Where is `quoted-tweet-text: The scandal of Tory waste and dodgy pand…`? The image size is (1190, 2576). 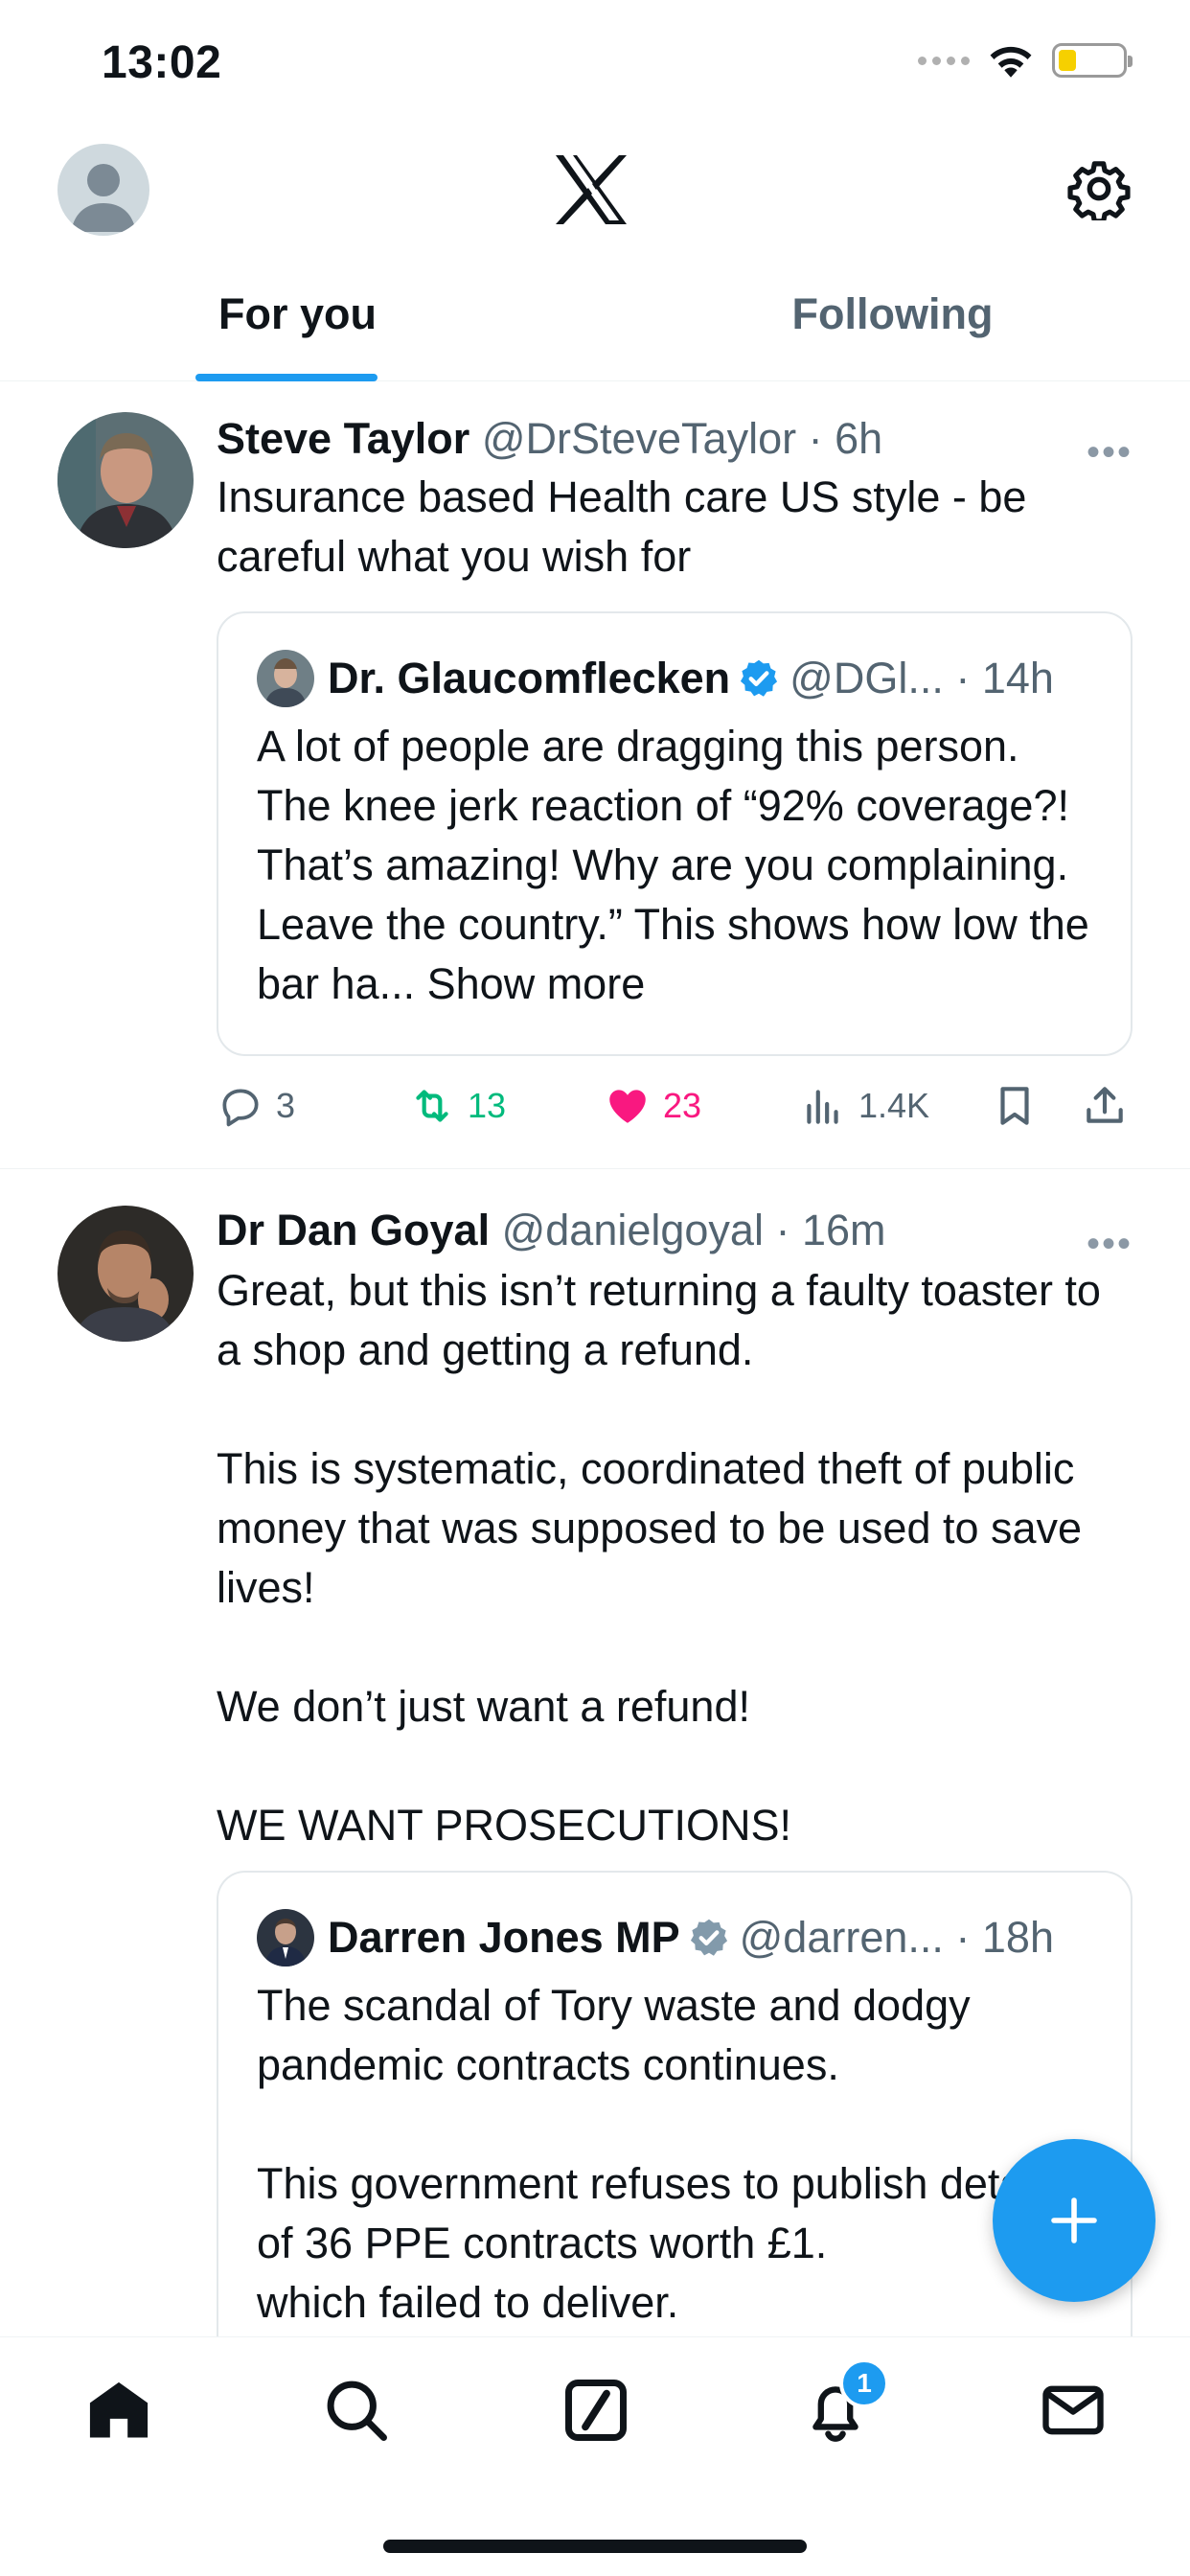
quoted-tweet-text: The scandal of Tory waste and dodgy pand… is located at coordinates (661, 2154).